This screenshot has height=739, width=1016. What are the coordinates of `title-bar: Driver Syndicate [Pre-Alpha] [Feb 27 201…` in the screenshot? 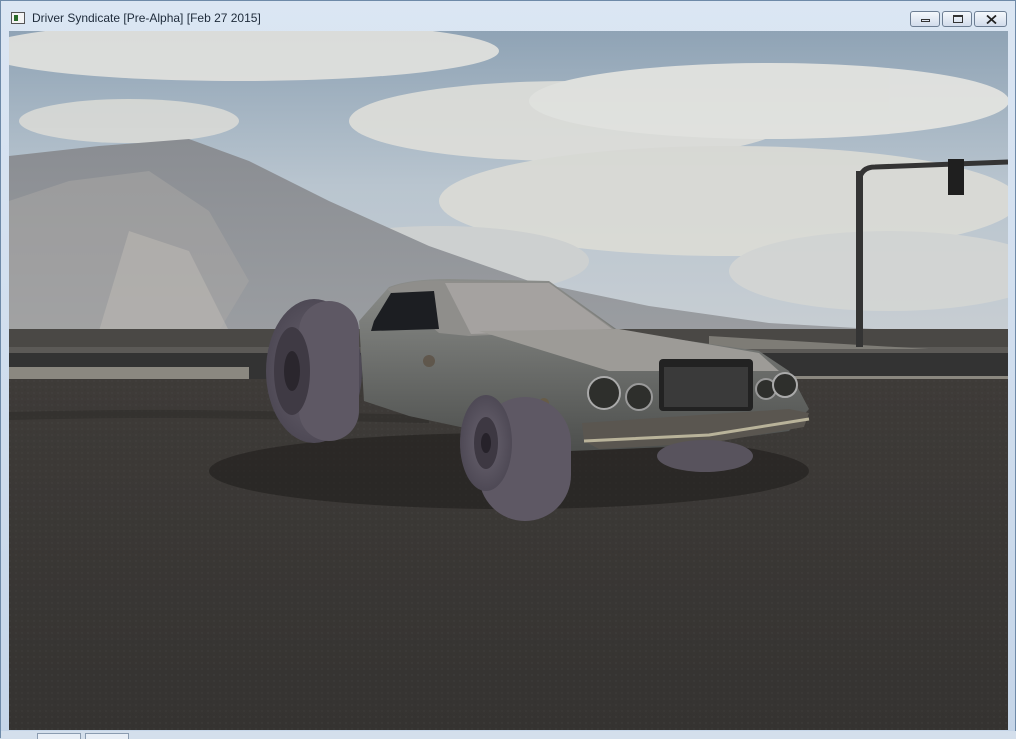 It's located at (508, 16).